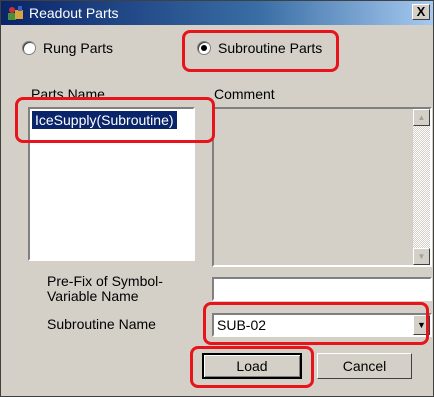  What do you see at coordinates (15, 13) in the screenshot?
I see `readout-parts-icon` at bounding box center [15, 13].